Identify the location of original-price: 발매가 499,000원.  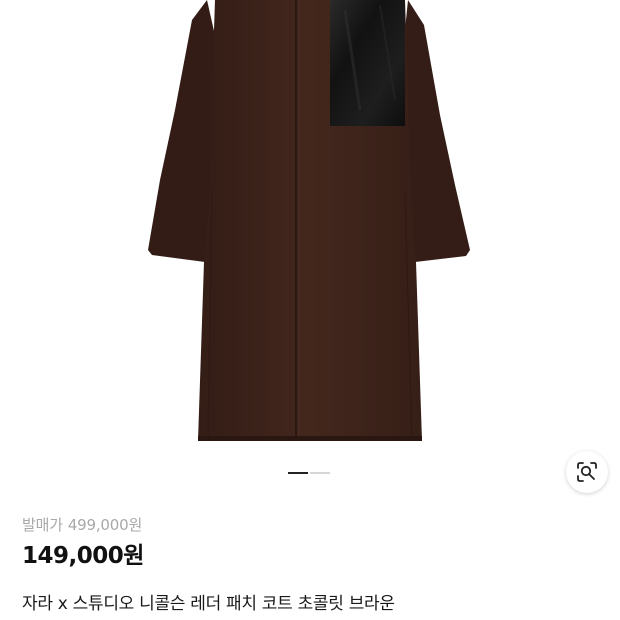
(310, 525).